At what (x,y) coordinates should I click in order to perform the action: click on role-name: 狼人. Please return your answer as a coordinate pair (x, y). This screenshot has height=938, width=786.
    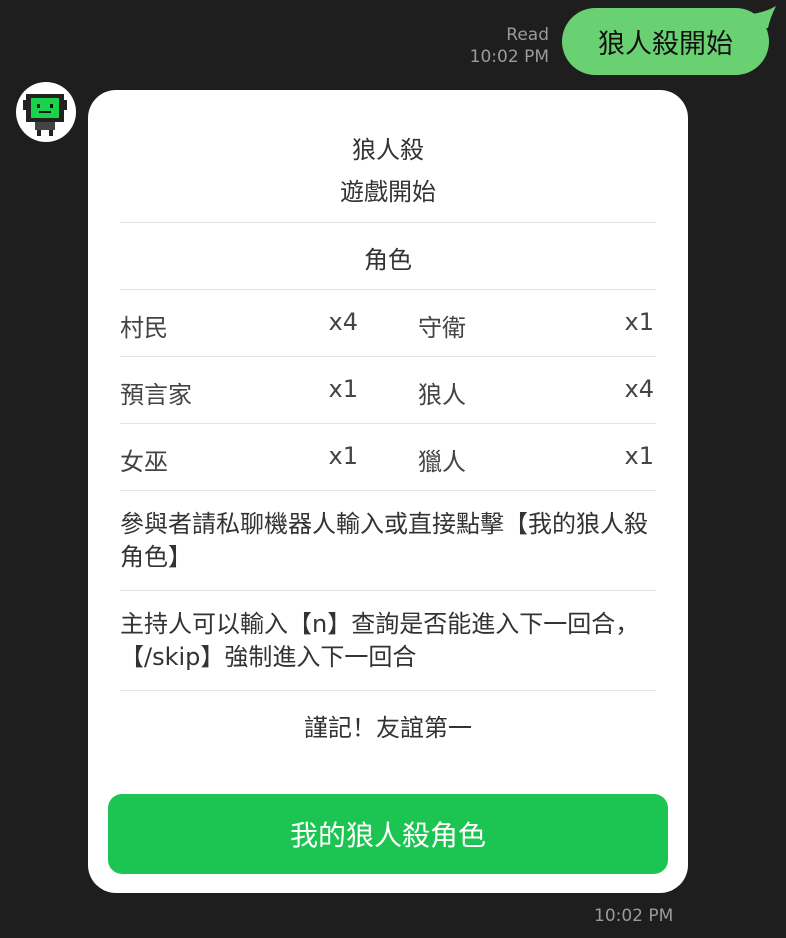
    Looking at the image, I should click on (442, 395).